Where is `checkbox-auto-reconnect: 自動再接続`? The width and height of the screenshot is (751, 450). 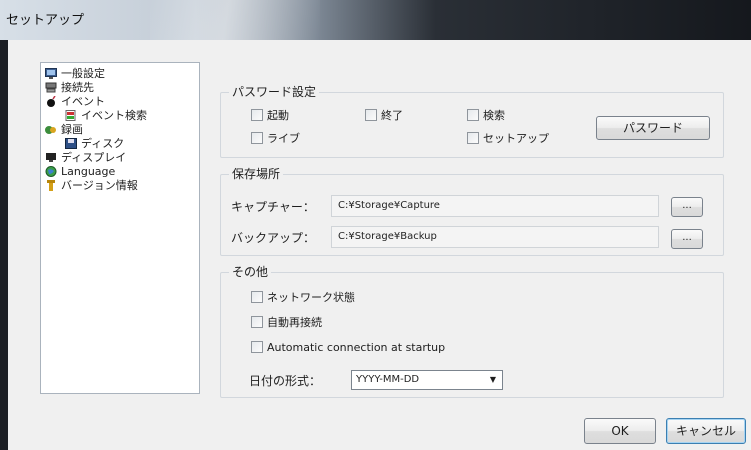 checkbox-auto-reconnect: 自動再接続 is located at coordinates (286, 323).